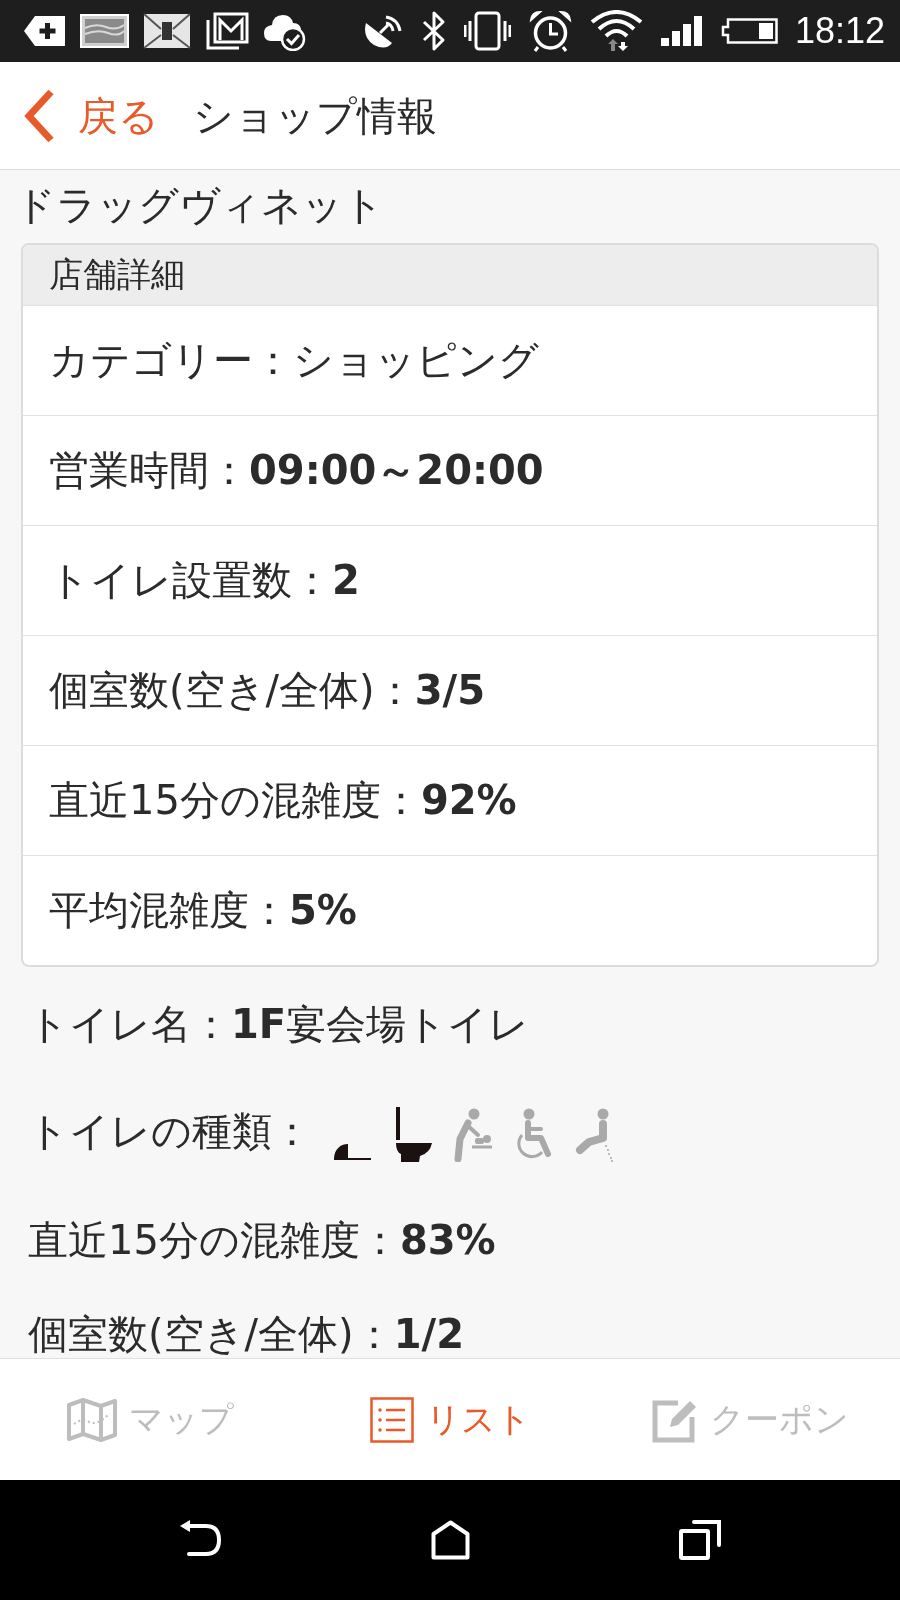 This screenshot has width=900, height=1600. I want to click on detail-text: トイレ設置数：2, so click(204, 580).